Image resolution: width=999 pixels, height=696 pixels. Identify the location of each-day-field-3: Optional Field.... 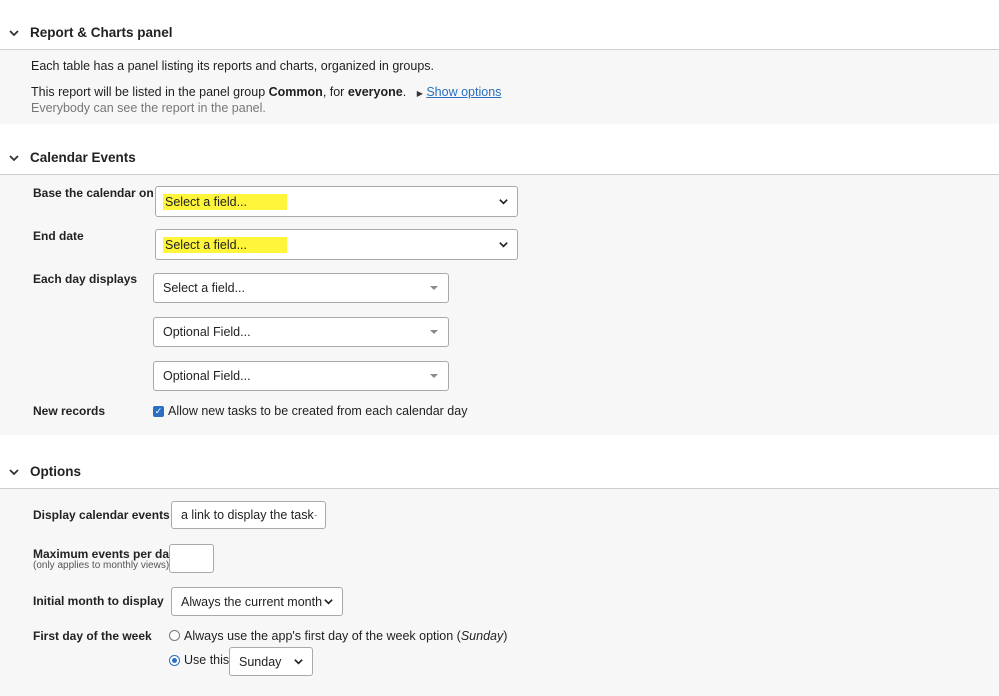
(301, 376).